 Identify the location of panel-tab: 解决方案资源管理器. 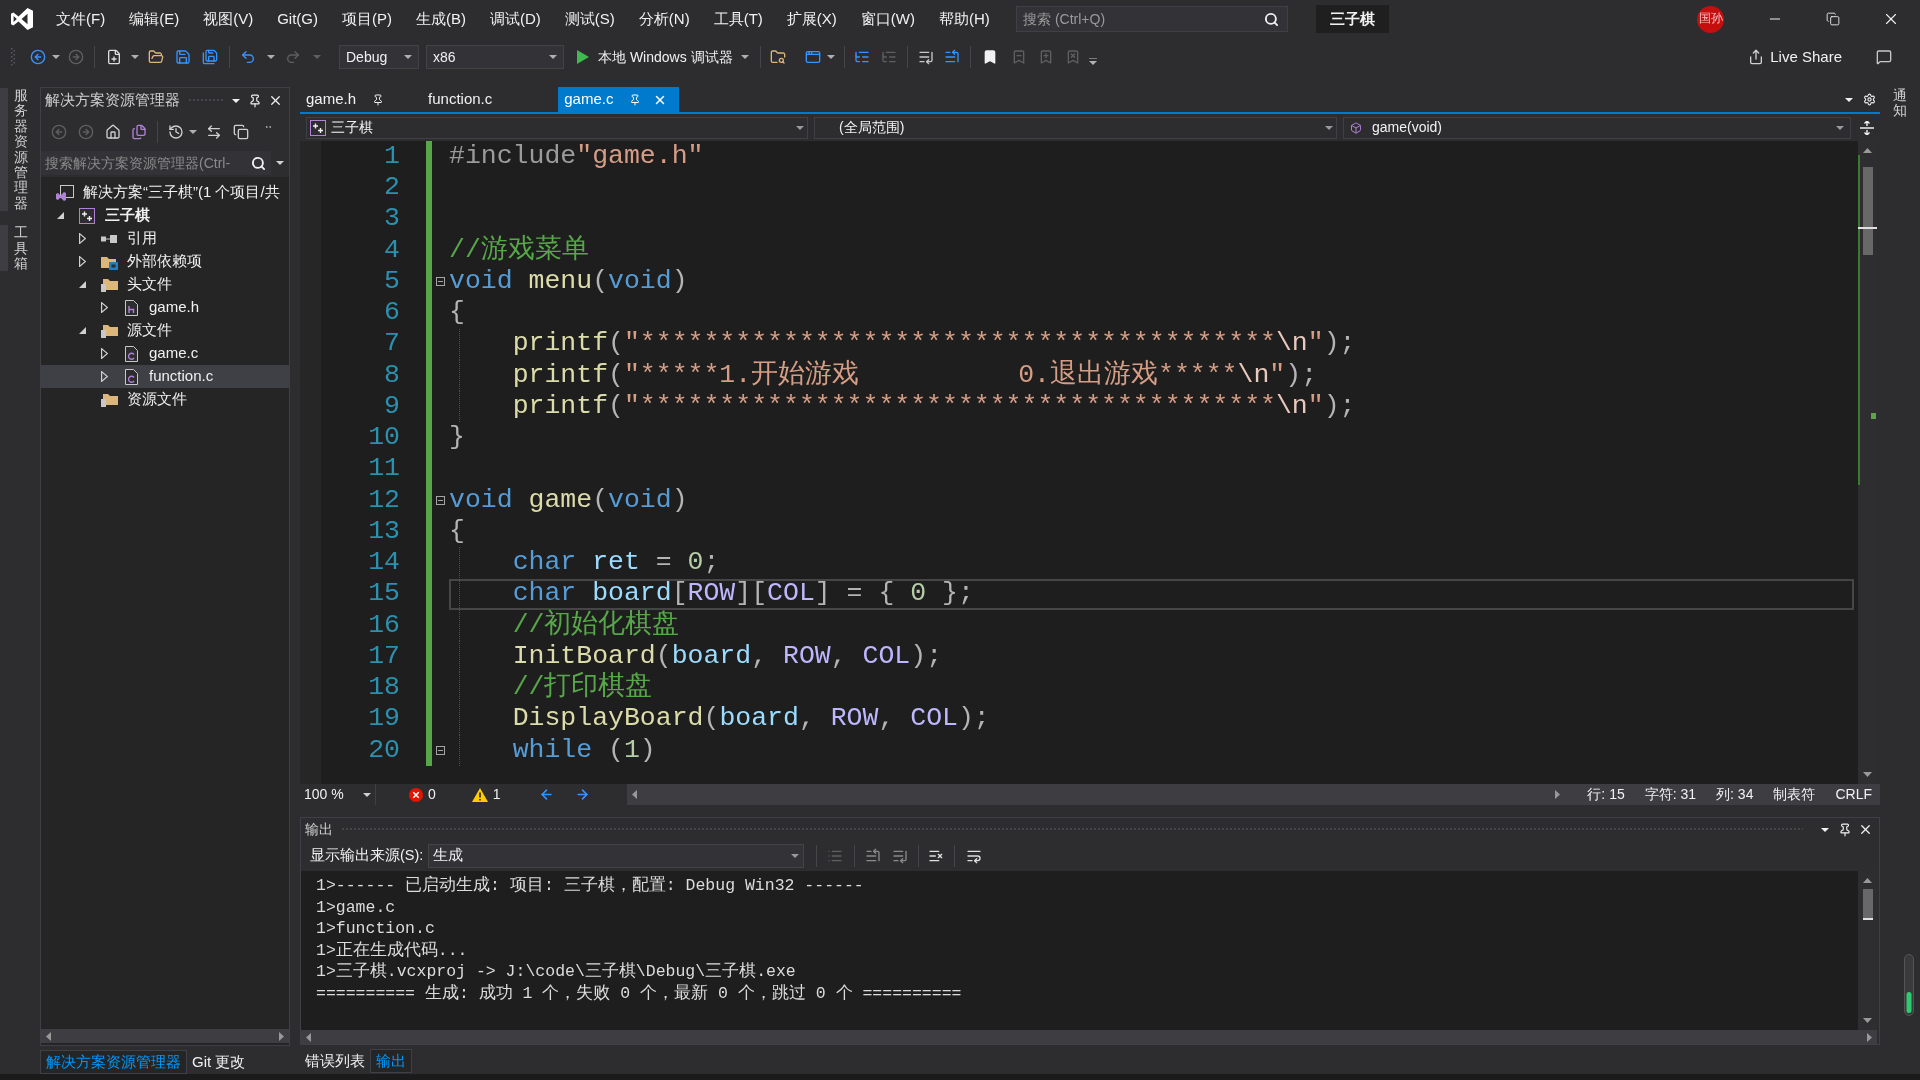
(113, 1062).